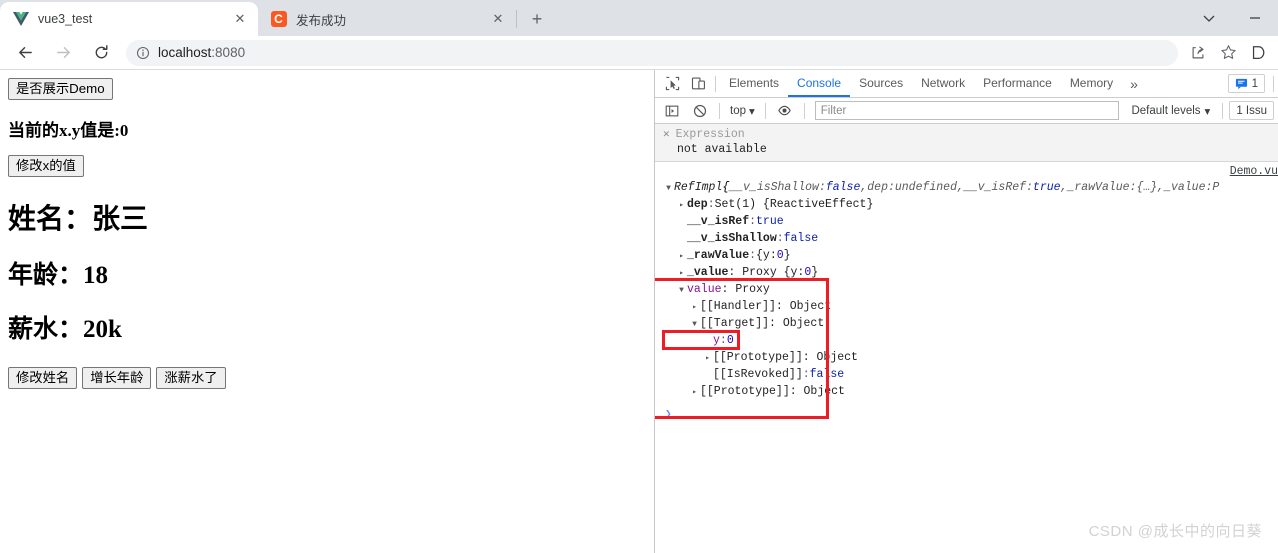 The width and height of the screenshot is (1278, 553). What do you see at coordinates (718, 255) in the screenshot?
I see `console-token: _rawValue` at bounding box center [718, 255].